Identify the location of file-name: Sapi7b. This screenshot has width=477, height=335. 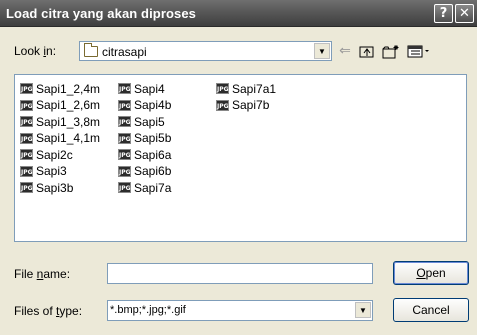
(251, 105).